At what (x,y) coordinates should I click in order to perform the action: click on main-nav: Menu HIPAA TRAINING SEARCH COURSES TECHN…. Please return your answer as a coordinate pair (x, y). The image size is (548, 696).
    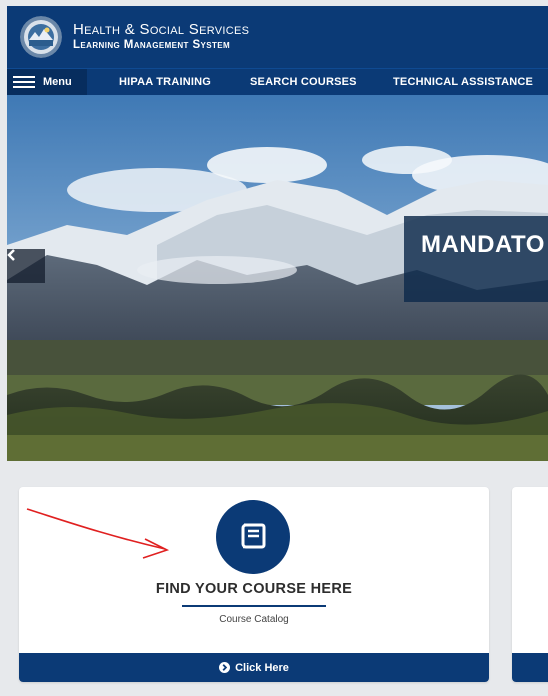
    Looking at the image, I should click on (277, 81).